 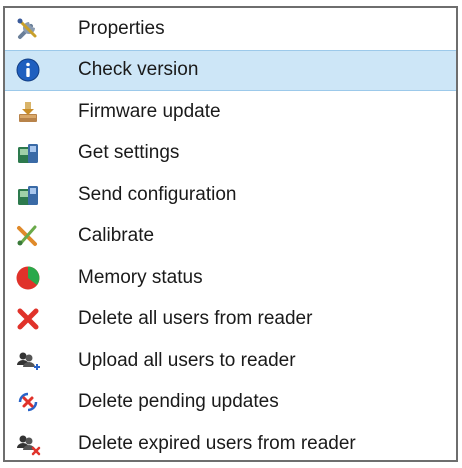 What do you see at coordinates (129, 153) in the screenshot?
I see `menu-item-label: Get settings` at bounding box center [129, 153].